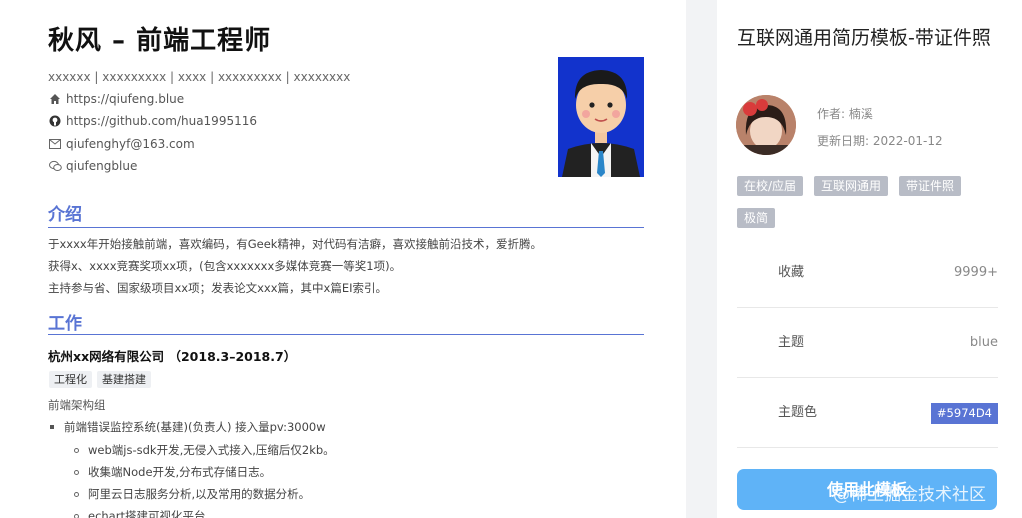 This screenshot has height=518, width=1022. I want to click on sub-list-item-text: 阿里云日志服务分析,以及常用的数据分析。, so click(199, 494).